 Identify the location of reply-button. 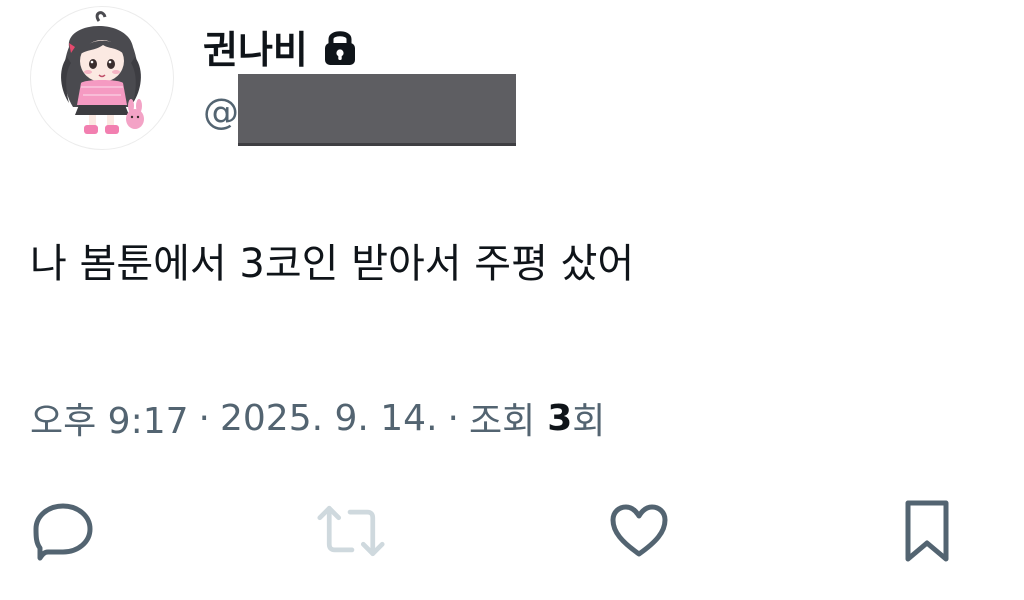
(63, 531).